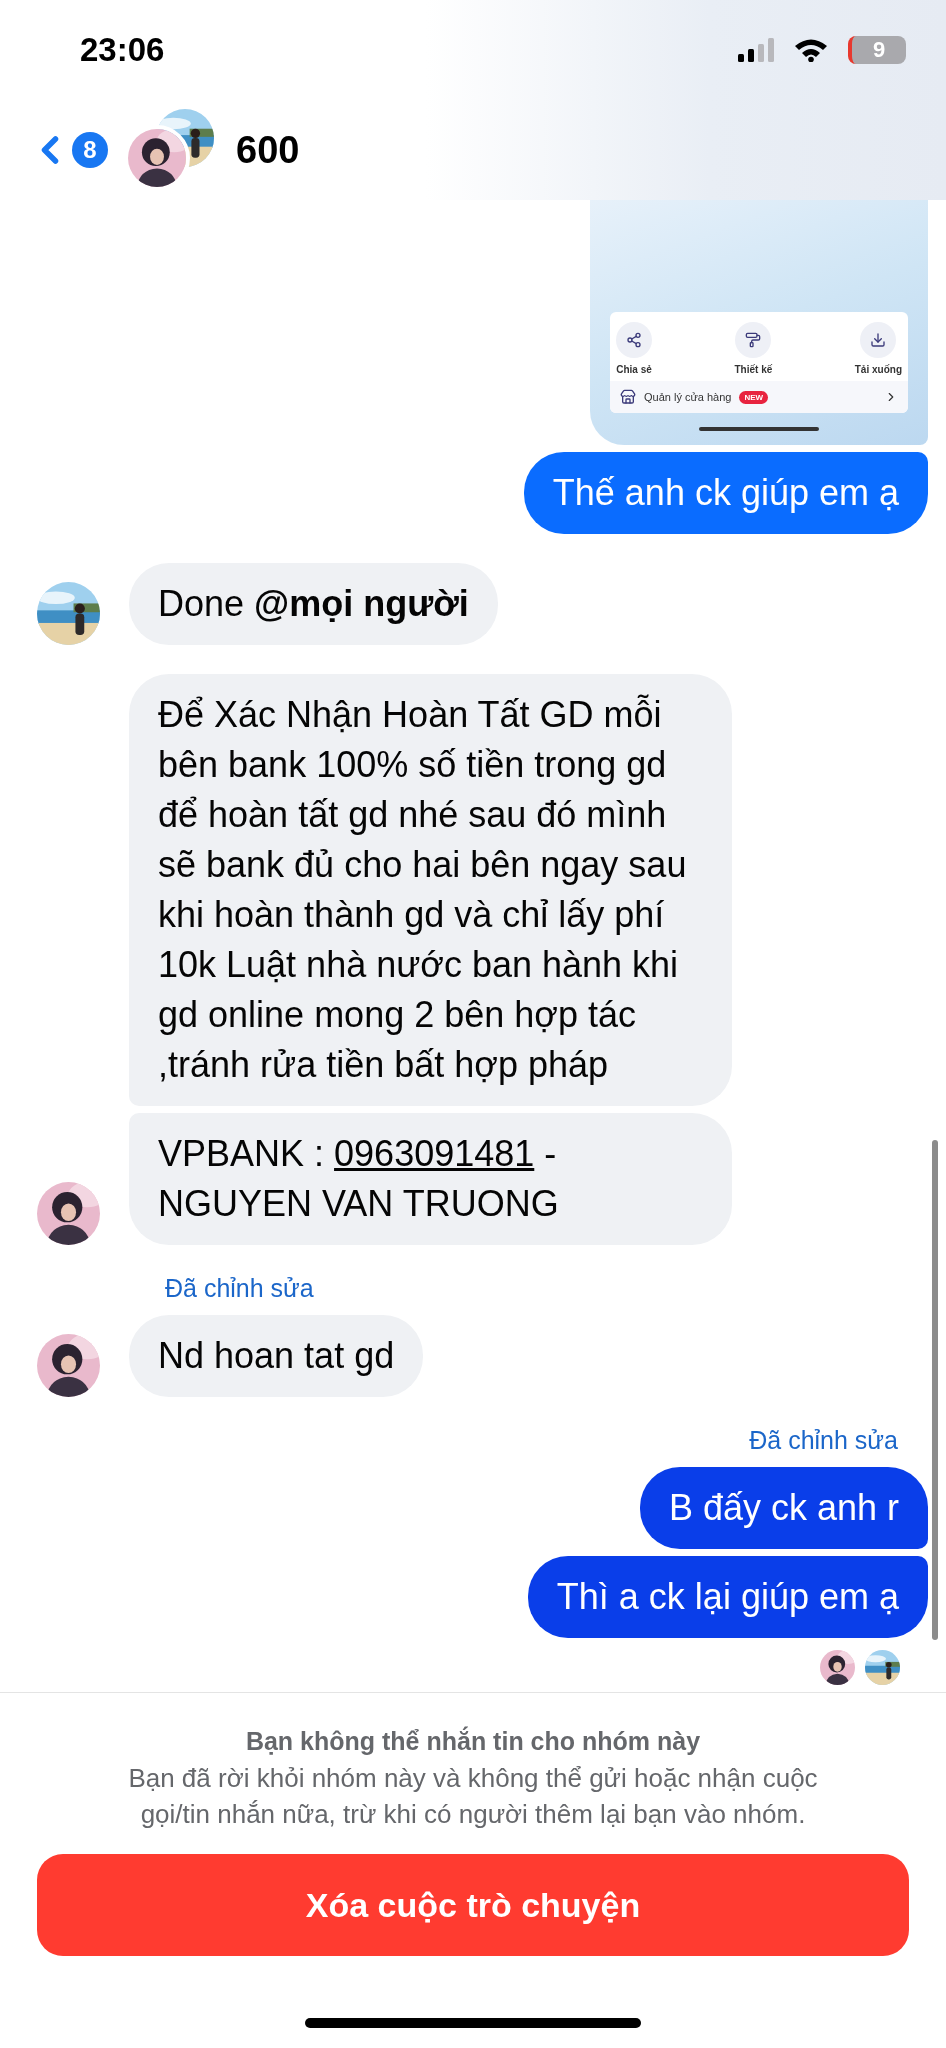  I want to click on notice-text: Bạn đã rời khỏi nhóm này và không thể gửi hoặc nhận cuộc gọi/tin nhắn nữa, trừ khi có người thêm lại bạn vào nhóm., so click(473, 1796).